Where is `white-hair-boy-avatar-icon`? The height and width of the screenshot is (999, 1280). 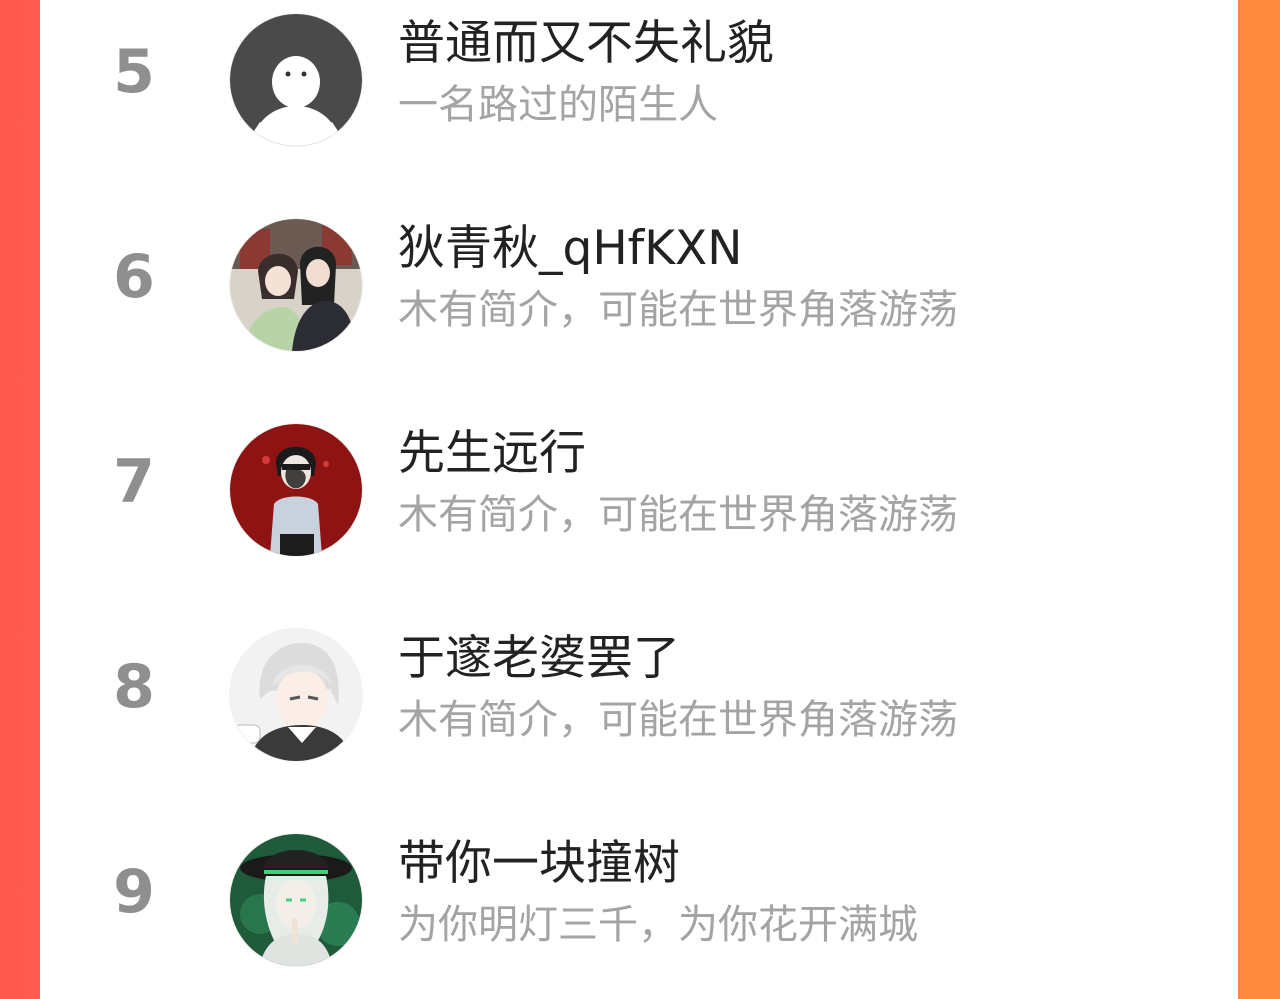 white-hair-boy-avatar-icon is located at coordinates (296, 695).